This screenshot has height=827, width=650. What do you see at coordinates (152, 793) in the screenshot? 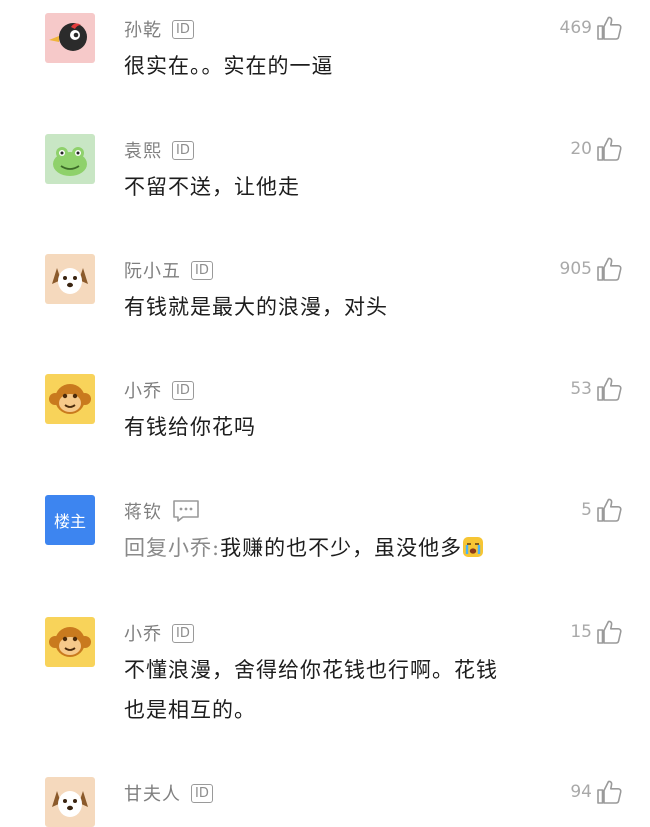
I see `username: 甘夫人` at bounding box center [152, 793].